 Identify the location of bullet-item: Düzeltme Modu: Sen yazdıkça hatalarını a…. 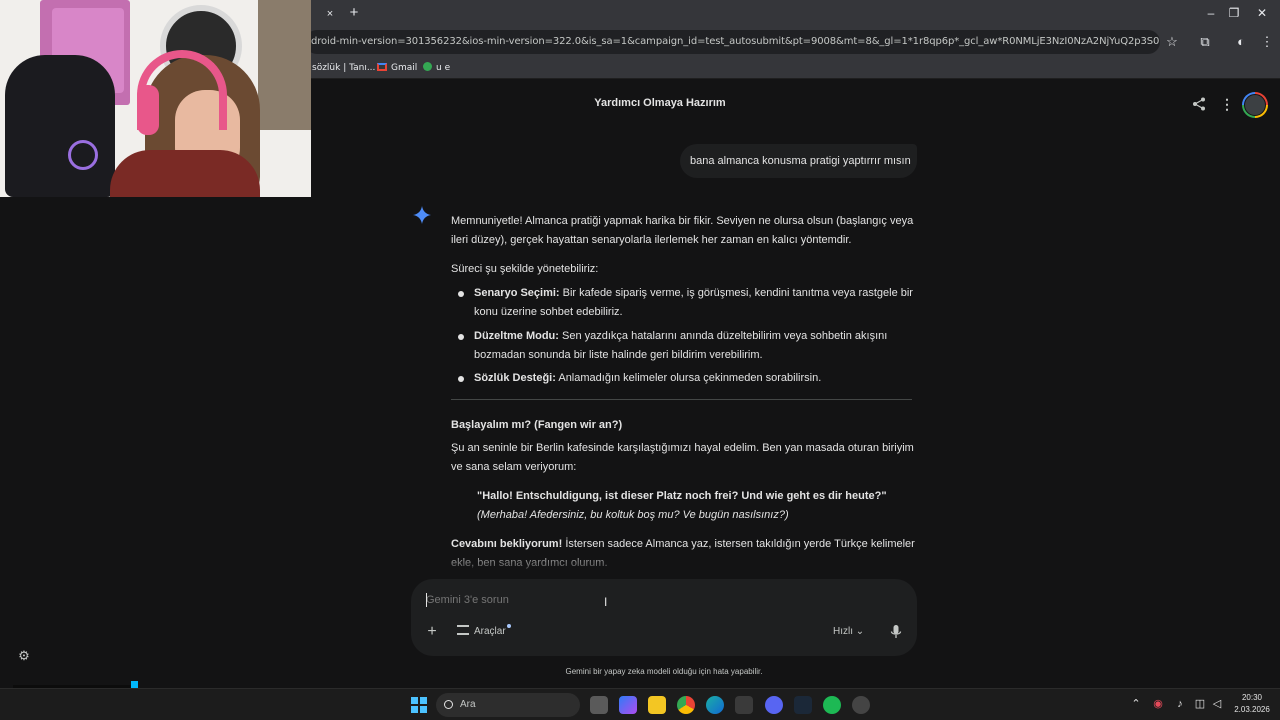
(694, 346).